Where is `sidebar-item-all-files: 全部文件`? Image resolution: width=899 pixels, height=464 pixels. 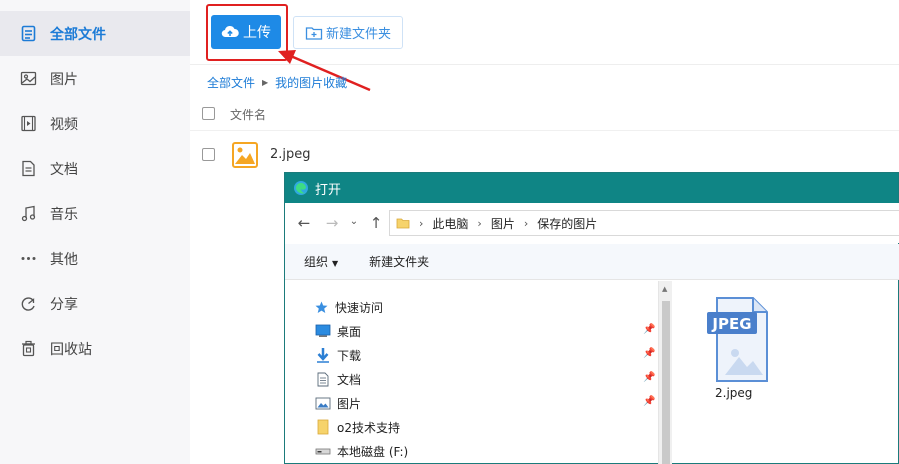 sidebar-item-all-files: 全部文件 is located at coordinates (95, 33).